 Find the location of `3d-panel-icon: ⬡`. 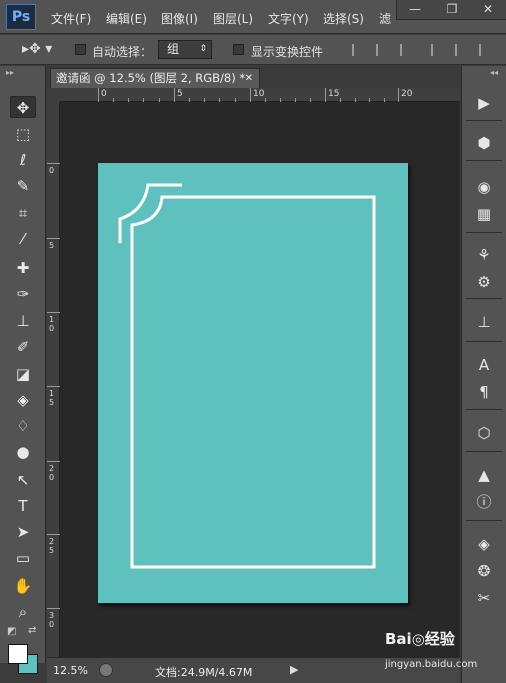

3d-panel-icon: ⬡ is located at coordinates (484, 433).